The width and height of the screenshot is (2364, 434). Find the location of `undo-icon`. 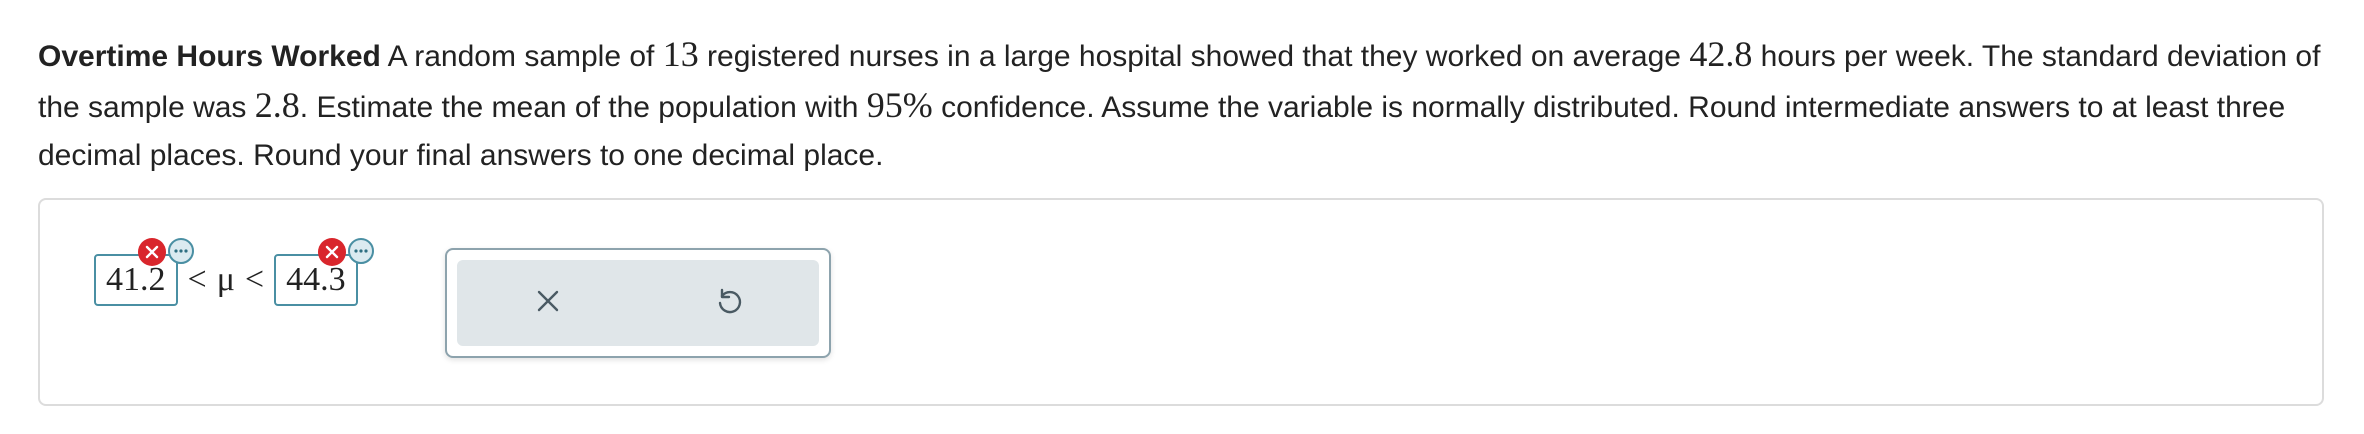

undo-icon is located at coordinates (729, 303).